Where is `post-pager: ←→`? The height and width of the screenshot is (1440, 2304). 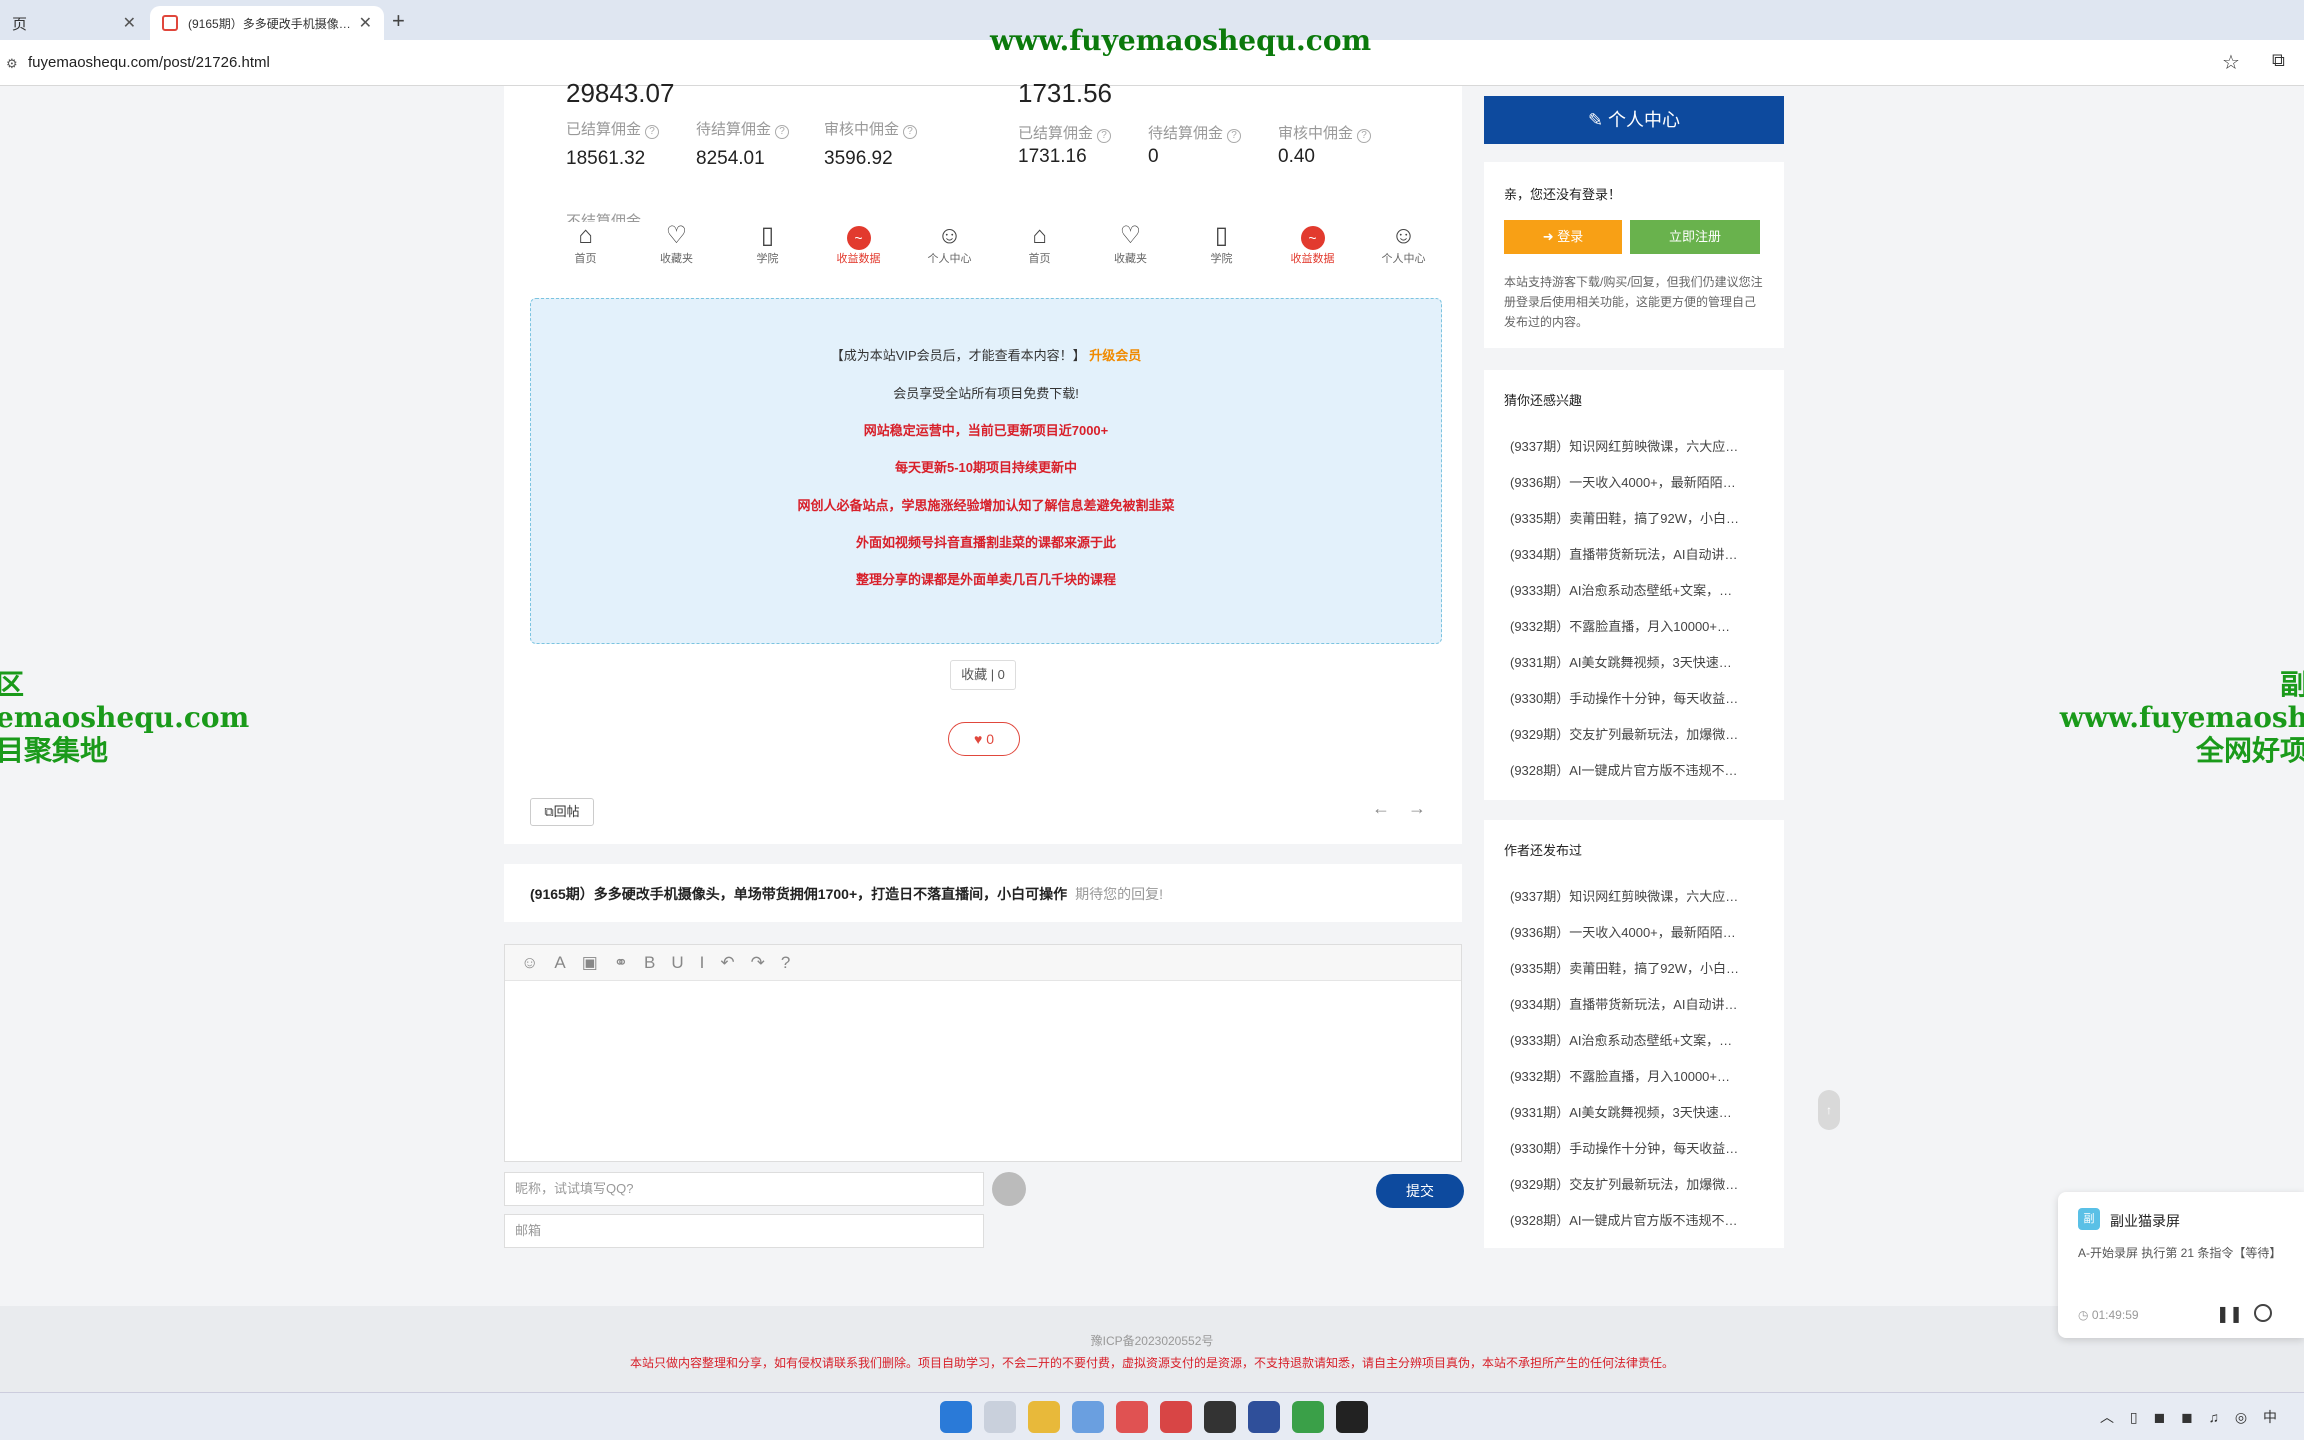 post-pager: ←→ is located at coordinates (1408, 808).